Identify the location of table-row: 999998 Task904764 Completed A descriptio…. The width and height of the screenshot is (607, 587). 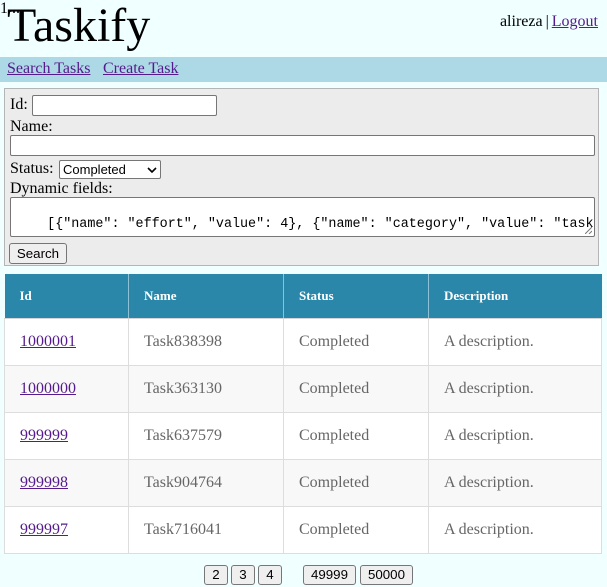
(303, 483).